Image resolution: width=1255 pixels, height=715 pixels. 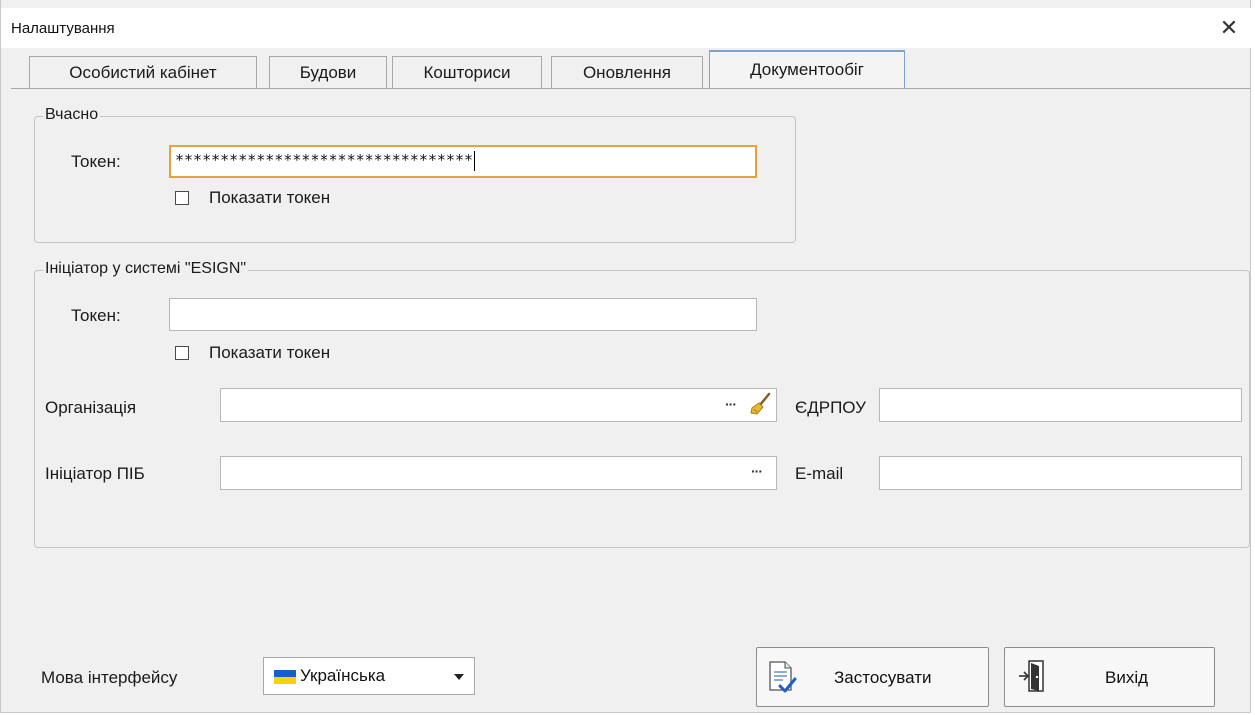 I want to click on initiator-label: Ініціатор ПІБ, so click(x=95, y=473).